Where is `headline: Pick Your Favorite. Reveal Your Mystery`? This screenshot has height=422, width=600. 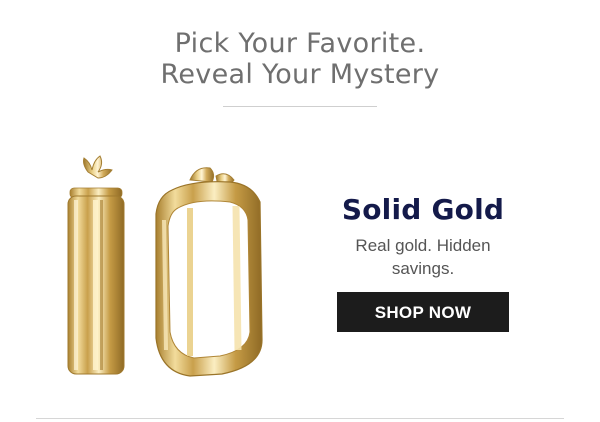 headline: Pick Your Favorite. Reveal Your Mystery is located at coordinates (300, 59).